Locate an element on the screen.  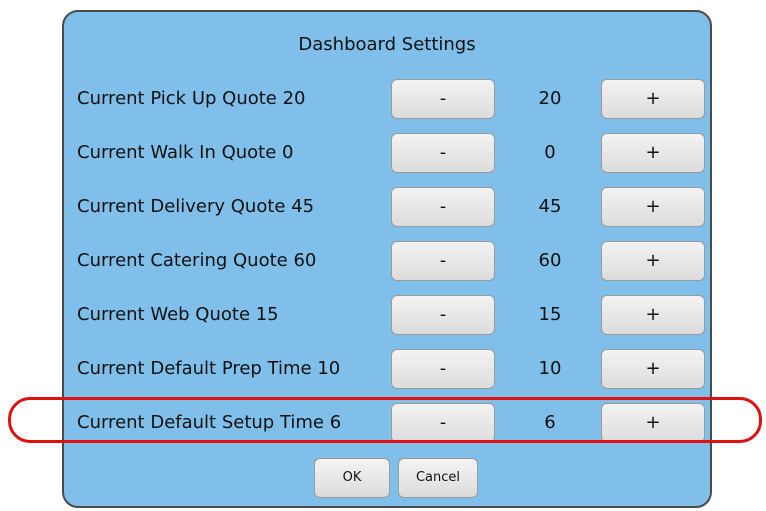
setting-row-default-setup-time: Current Default Setup Time 6 - 6 + is located at coordinates (387, 423).